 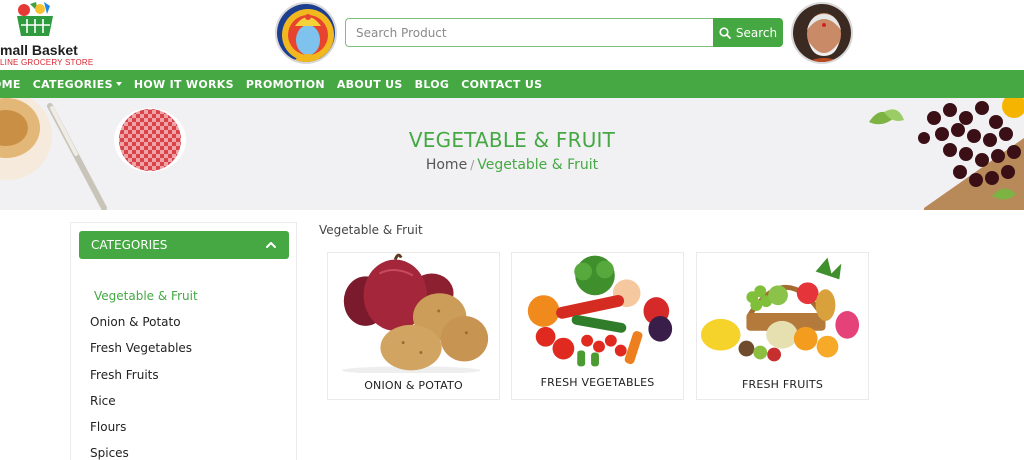 What do you see at coordinates (35, 19) in the screenshot?
I see `basket-logo-icon` at bounding box center [35, 19].